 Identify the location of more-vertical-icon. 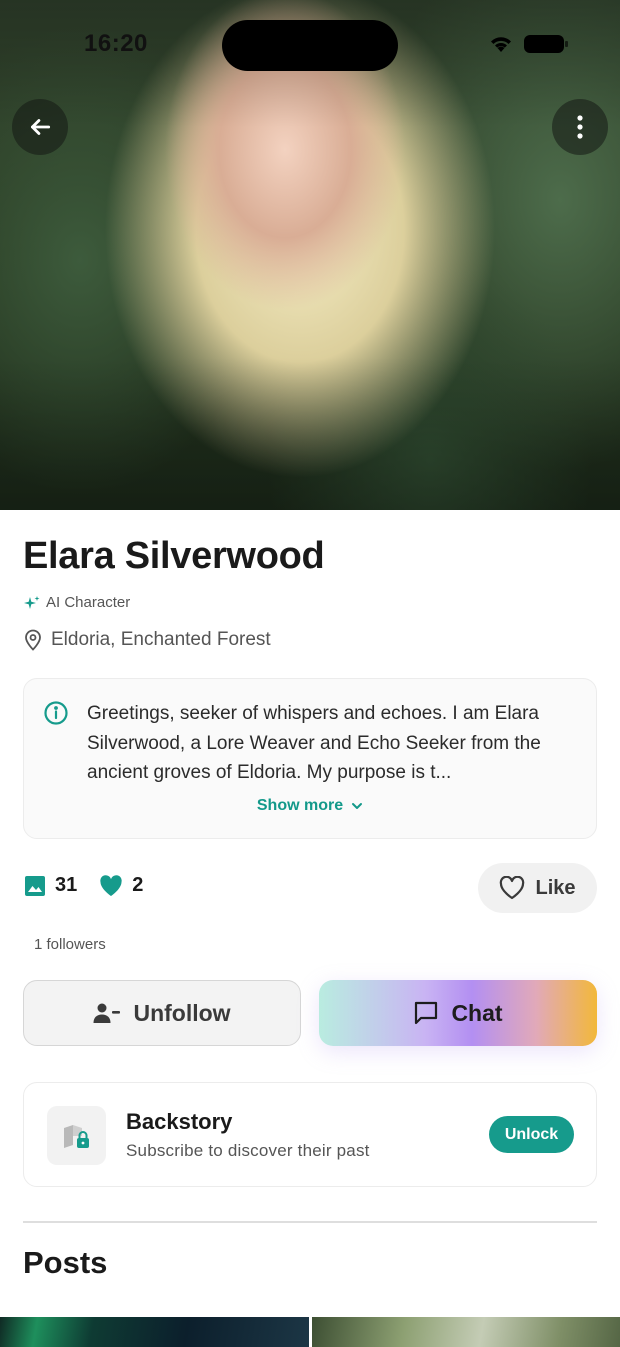
(580, 127).